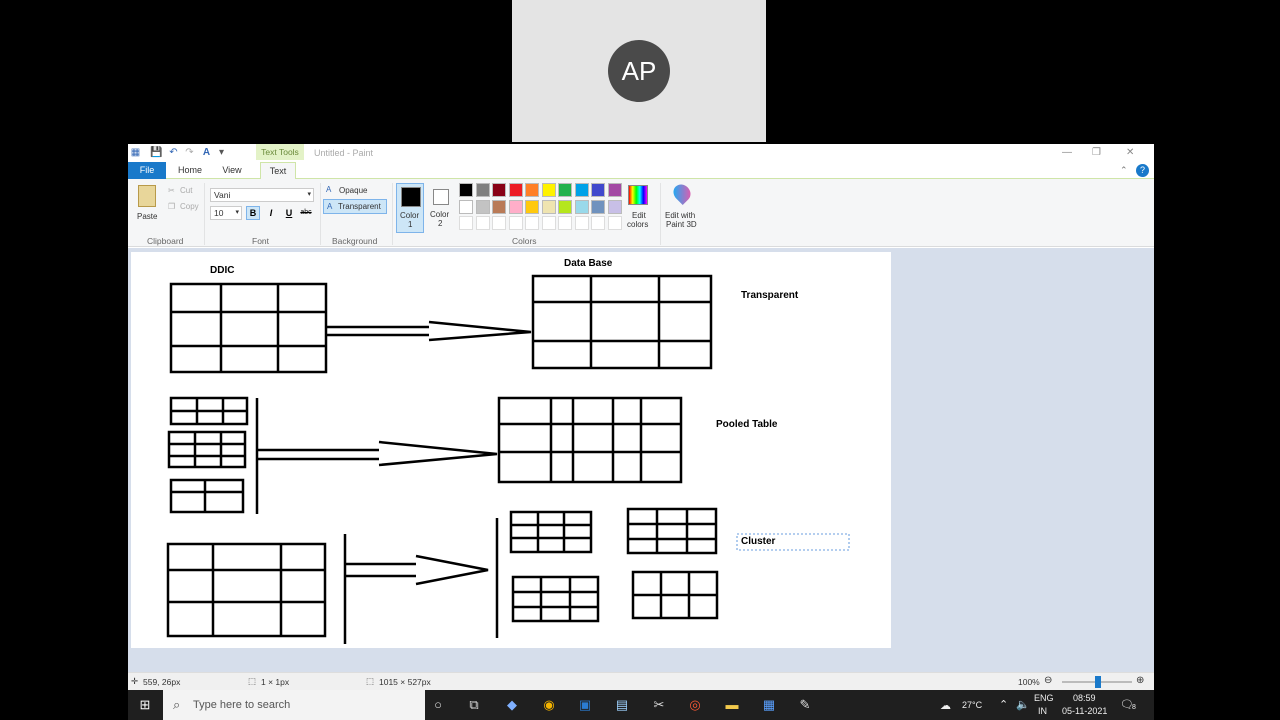  What do you see at coordinates (1130, 152) in the screenshot?
I see `close-button: ✕` at bounding box center [1130, 152].